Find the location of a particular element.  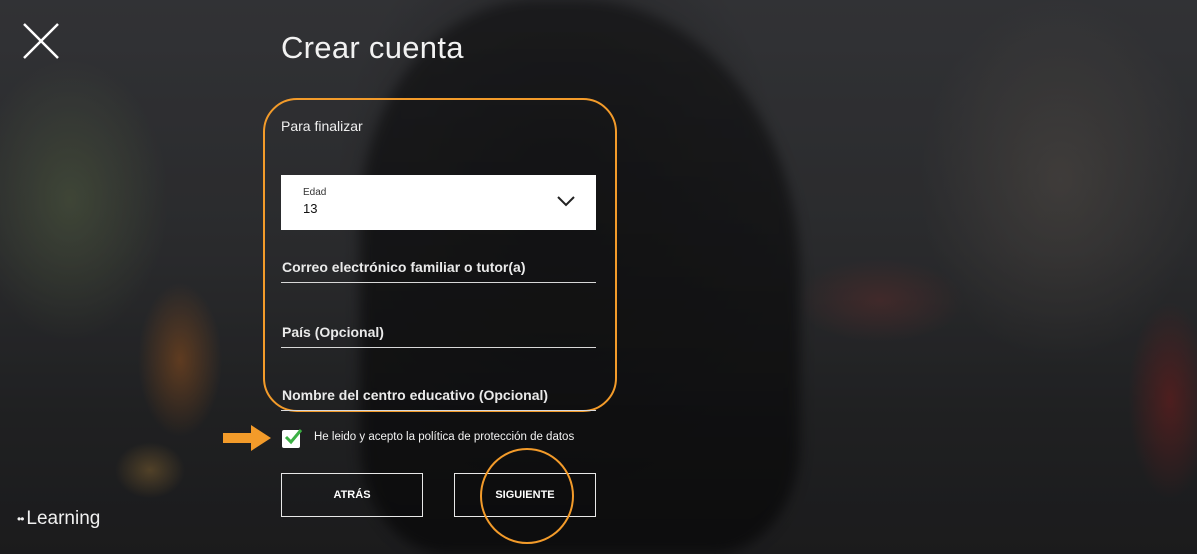

consent-checkbox is located at coordinates (292, 438).